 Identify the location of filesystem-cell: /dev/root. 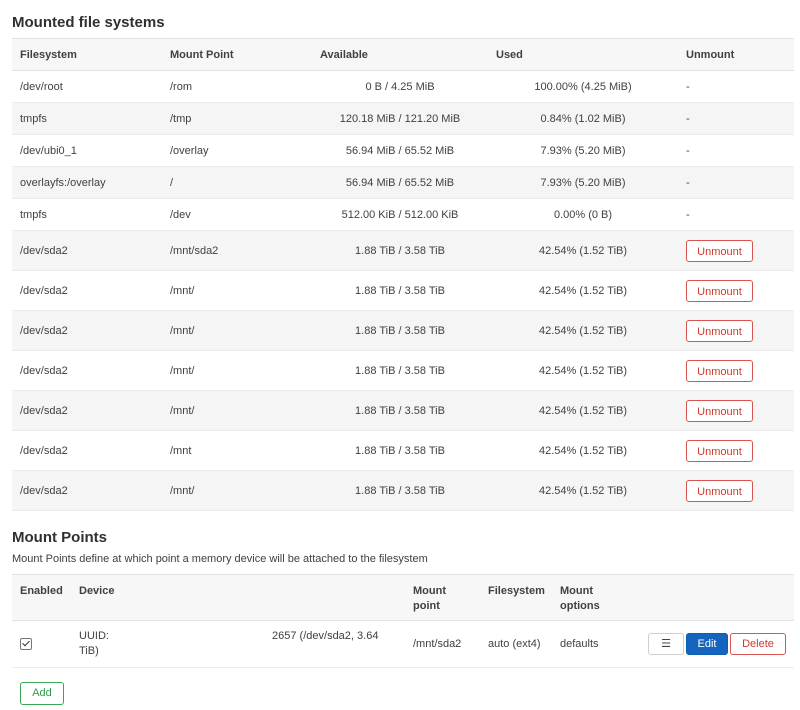
(87, 86).